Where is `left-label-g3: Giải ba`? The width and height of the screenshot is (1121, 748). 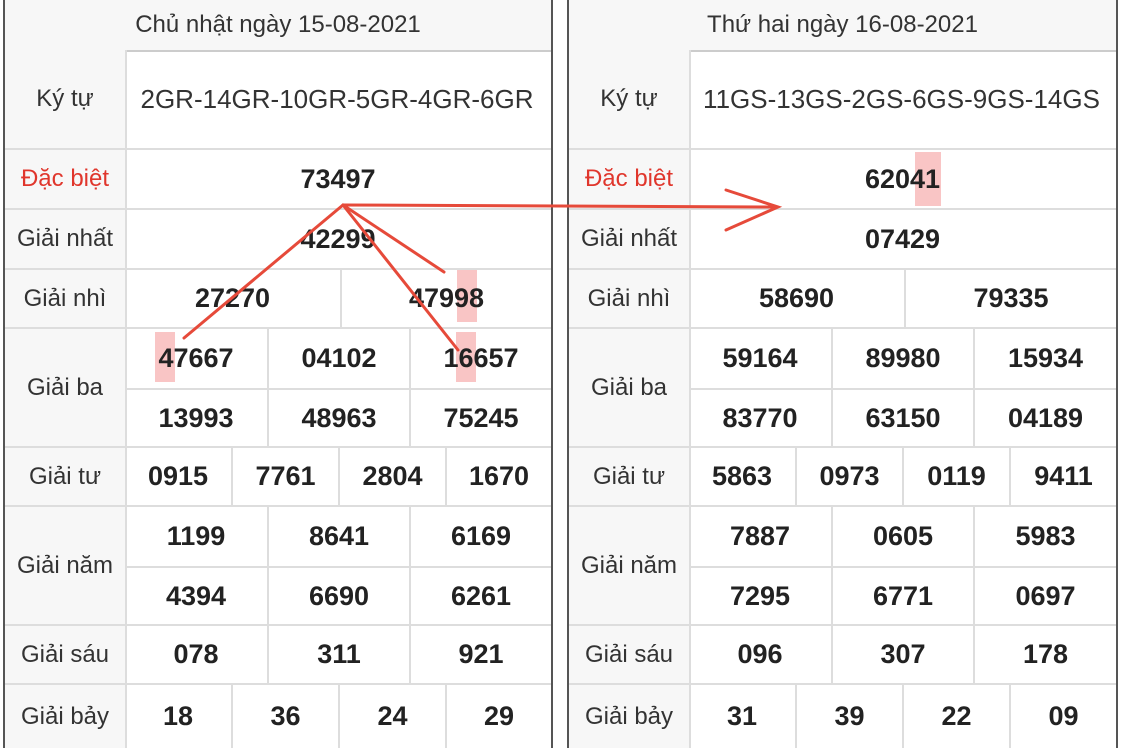
left-label-g3: Giải ba is located at coordinates (66, 387).